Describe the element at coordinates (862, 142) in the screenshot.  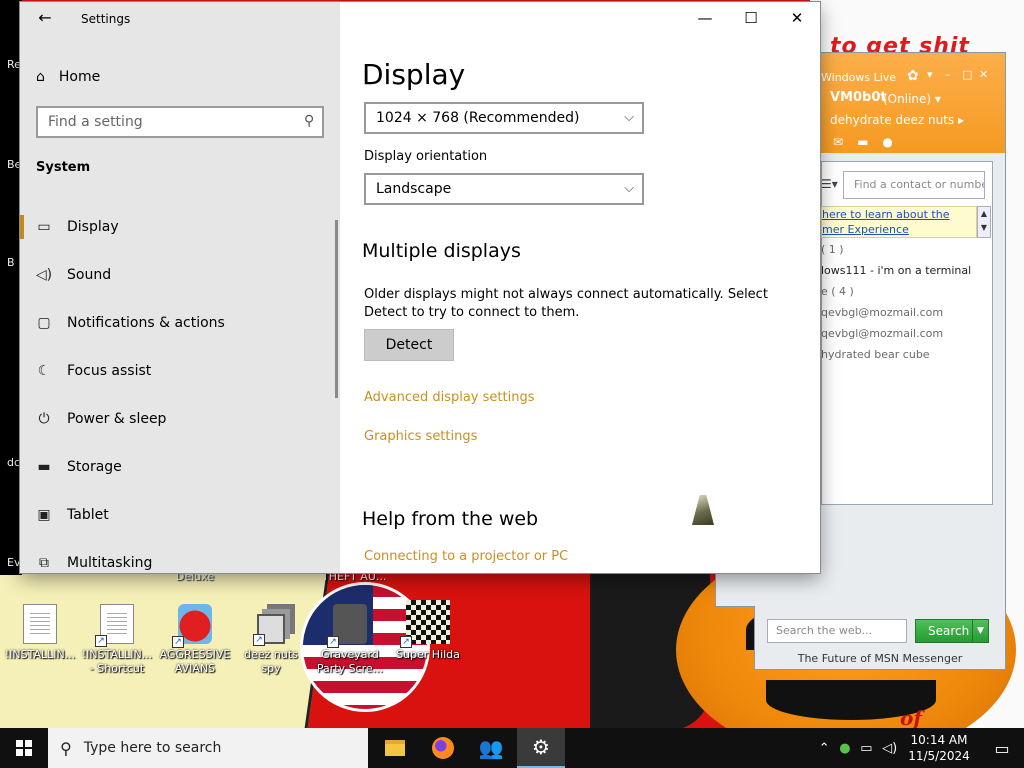
I see `folder-icon: ▬` at that location.